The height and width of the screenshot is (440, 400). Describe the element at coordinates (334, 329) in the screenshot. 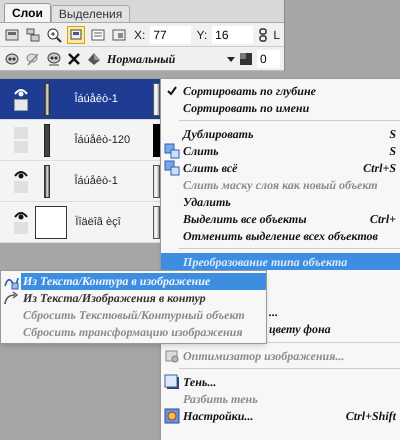

I see `menu-item: цвету фона` at that location.